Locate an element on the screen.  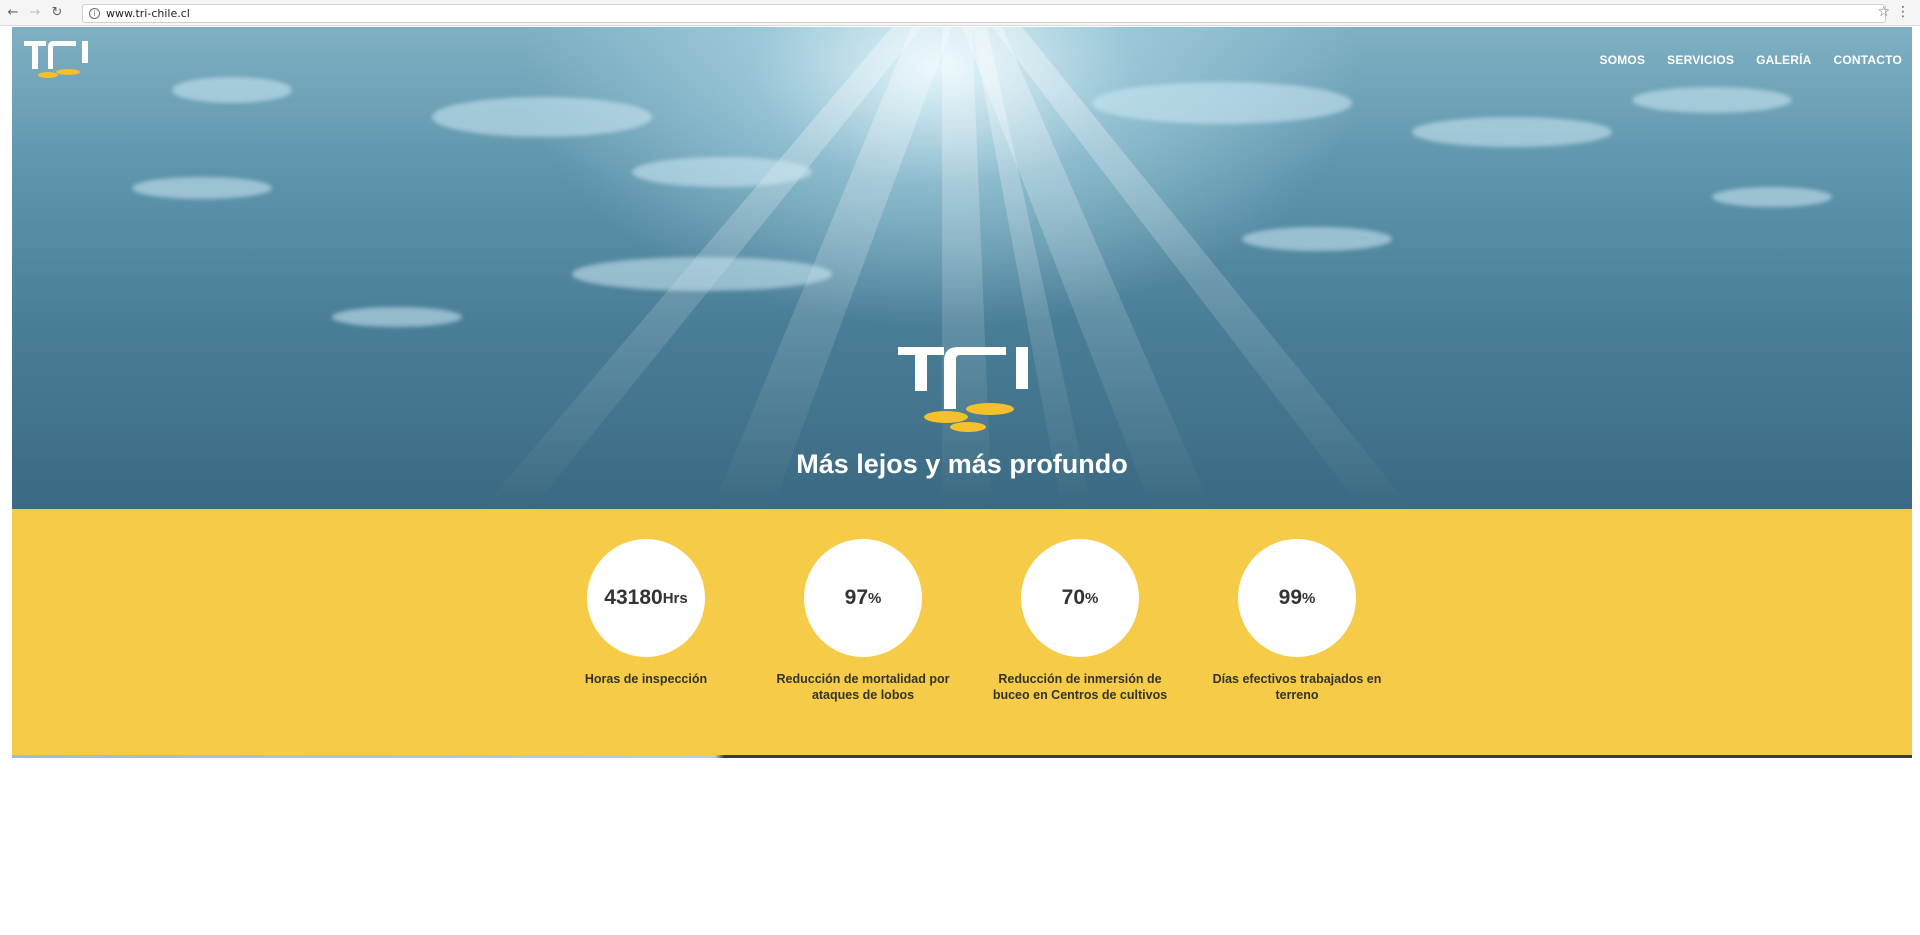
hero-tagline: Más lejos y más profundo is located at coordinates (962, 464).